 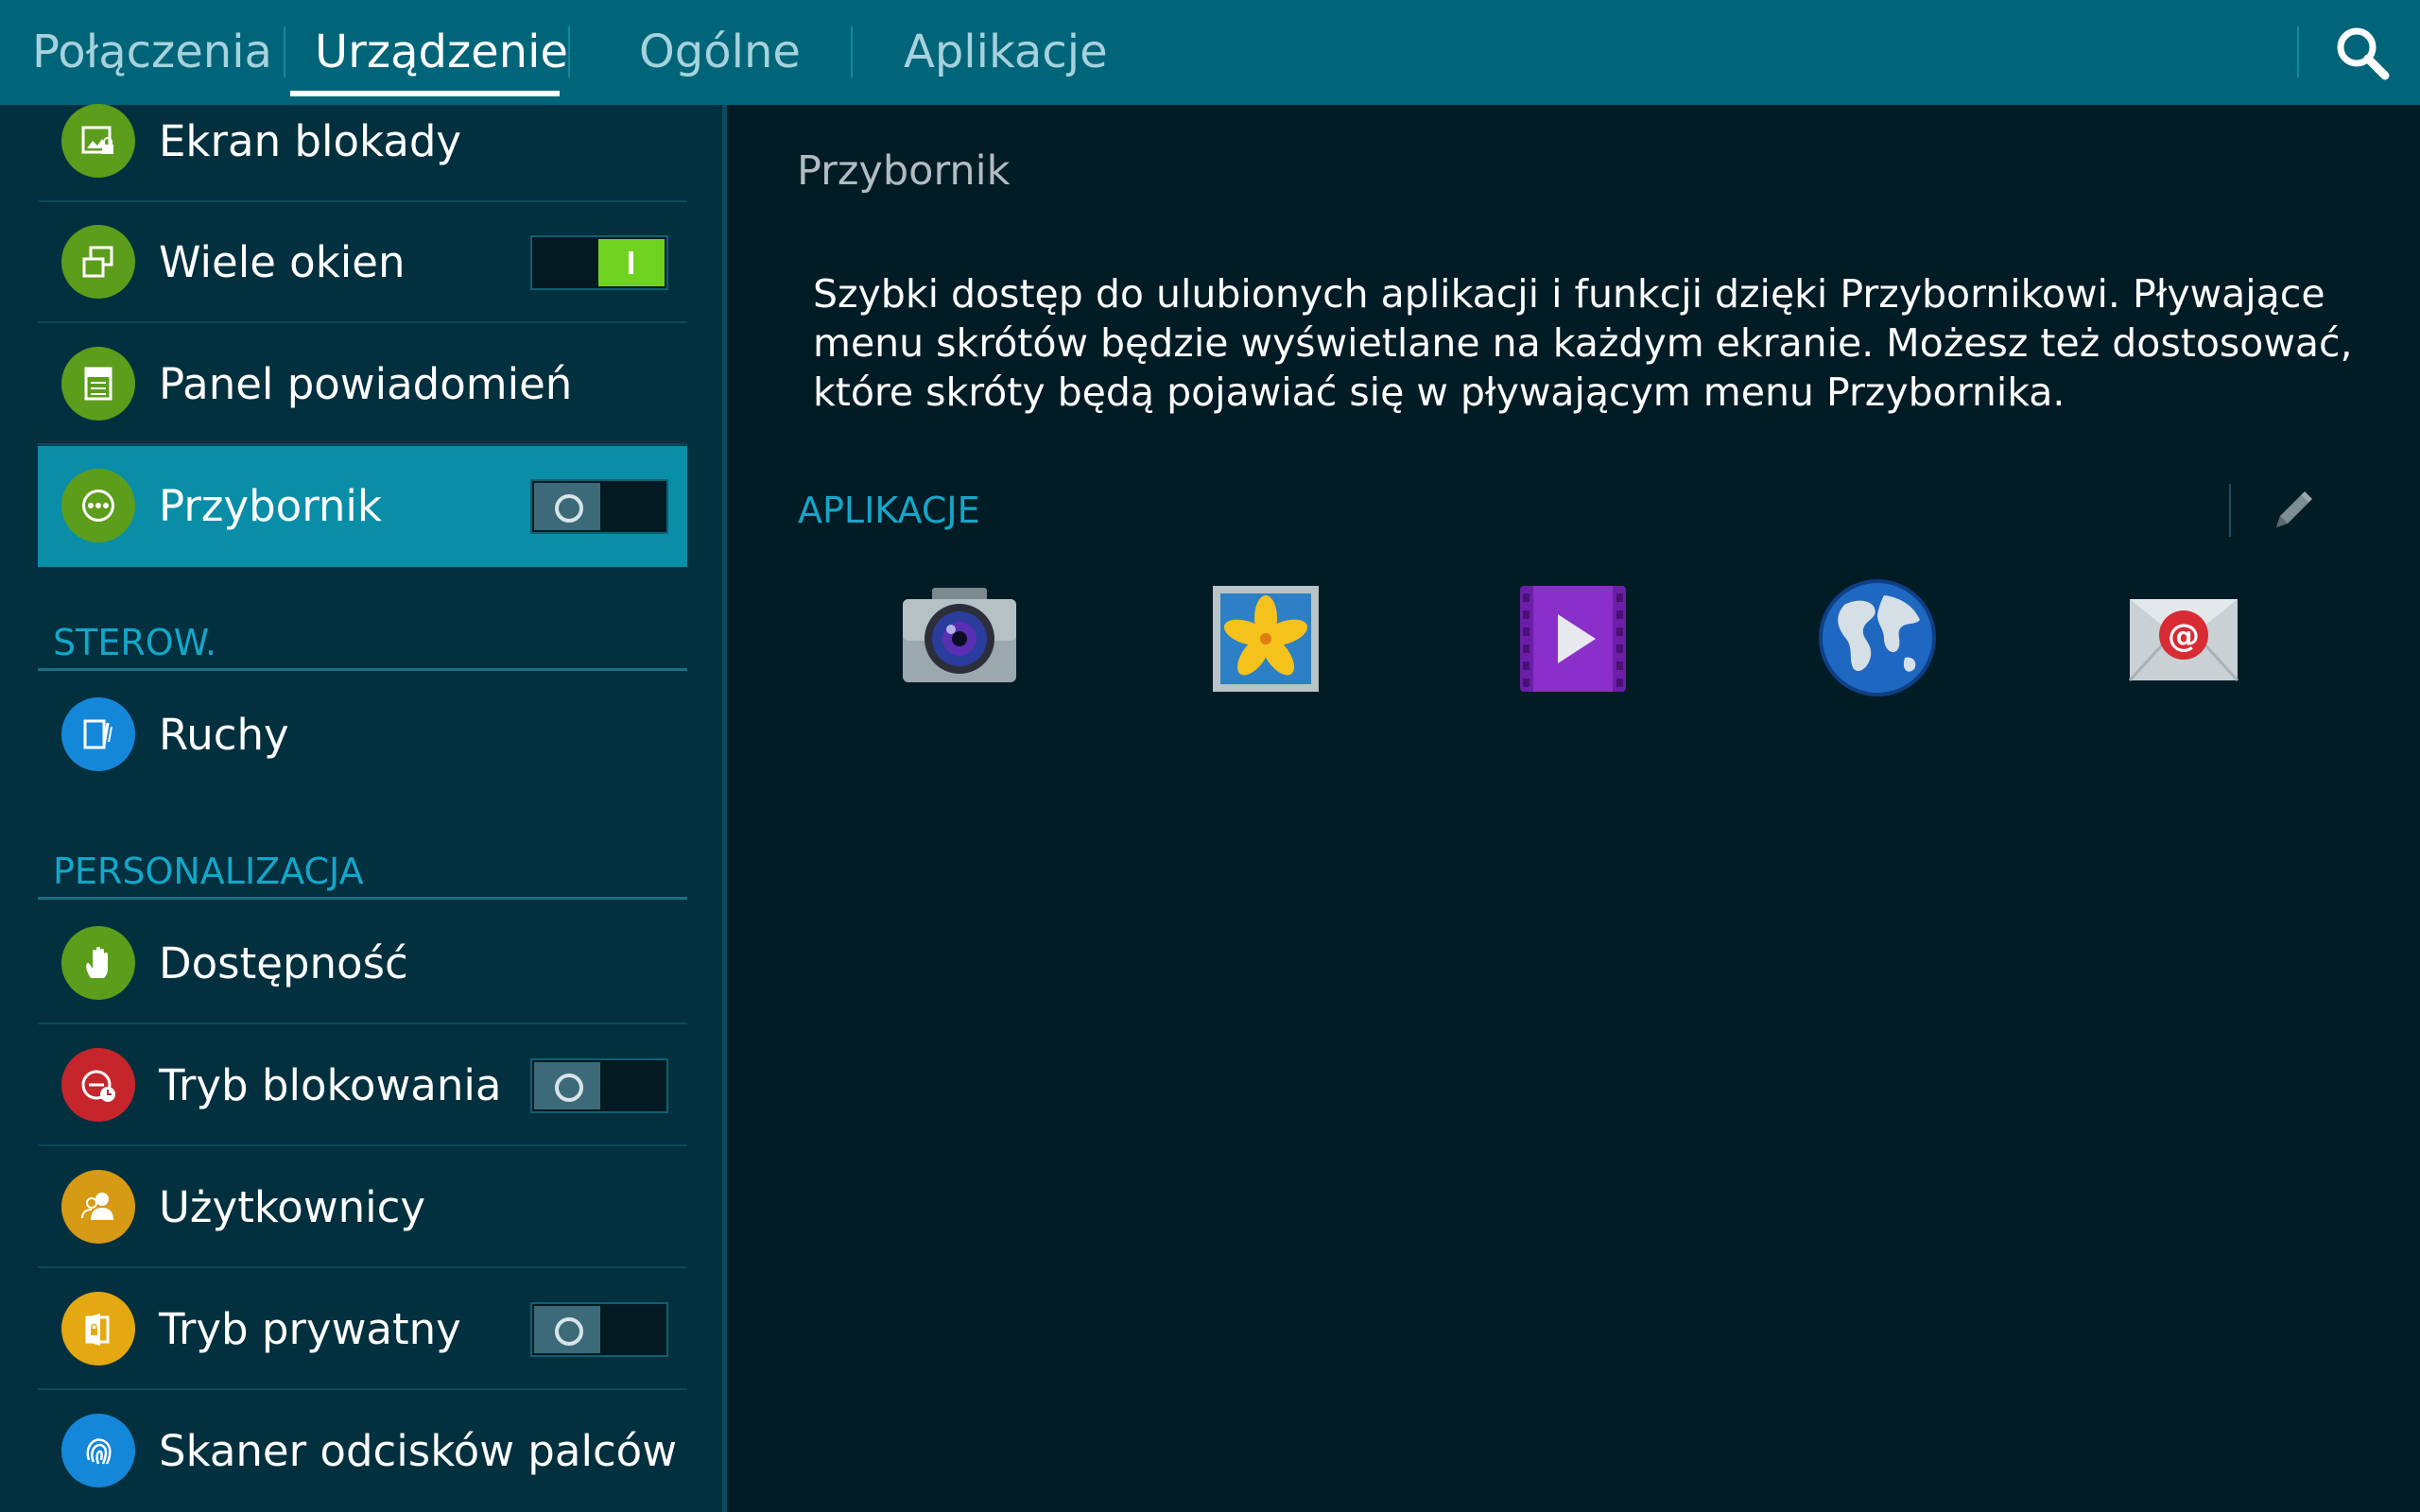 I want to click on browser-globe-icon, so click(x=1878, y=637).